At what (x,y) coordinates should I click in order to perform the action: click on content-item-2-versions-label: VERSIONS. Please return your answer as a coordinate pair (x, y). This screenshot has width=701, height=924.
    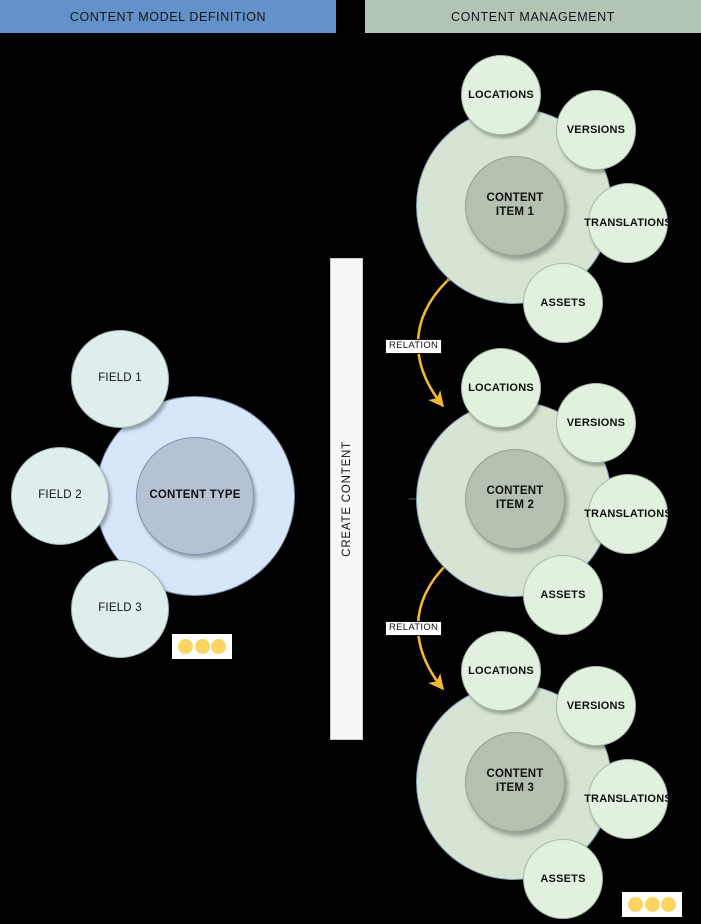
    Looking at the image, I should click on (596, 422).